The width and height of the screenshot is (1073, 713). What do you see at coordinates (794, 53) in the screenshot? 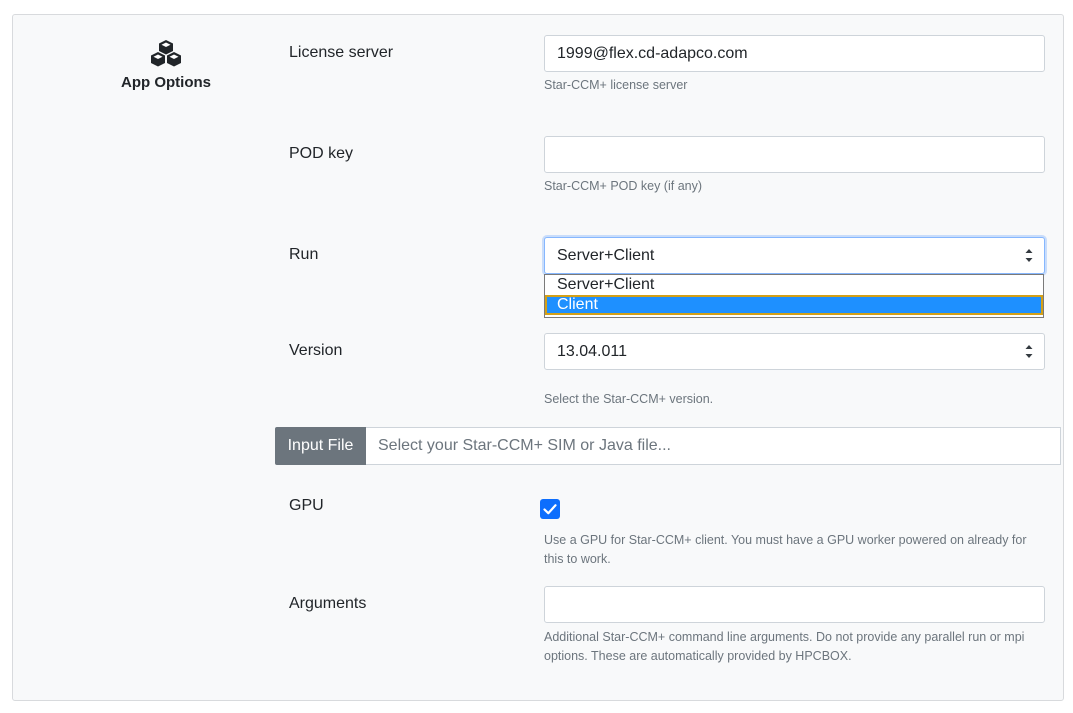
I see `license-server-input: 1999@flex.cd-adapco.com` at bounding box center [794, 53].